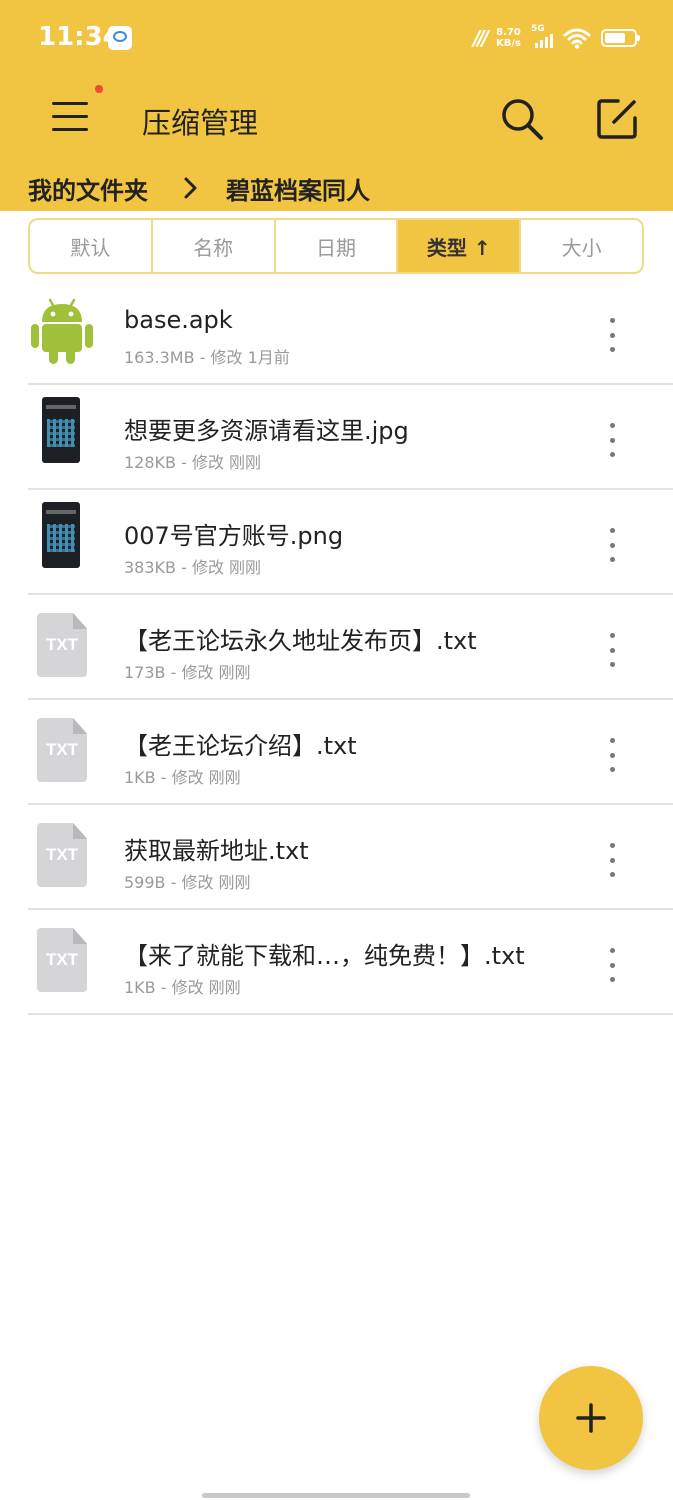 This screenshot has height=1500, width=673. Describe the element at coordinates (190, 188) in the screenshot. I see `chevron-right-icon` at that location.